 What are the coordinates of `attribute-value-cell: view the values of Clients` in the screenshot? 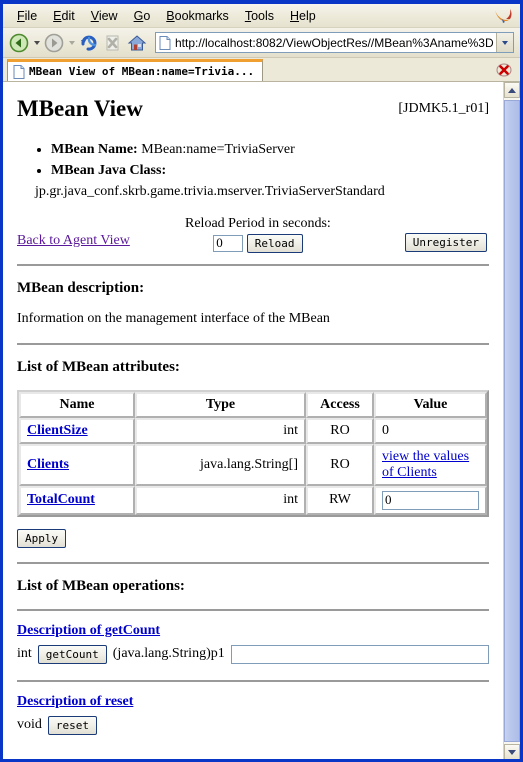 It's located at (430, 464).